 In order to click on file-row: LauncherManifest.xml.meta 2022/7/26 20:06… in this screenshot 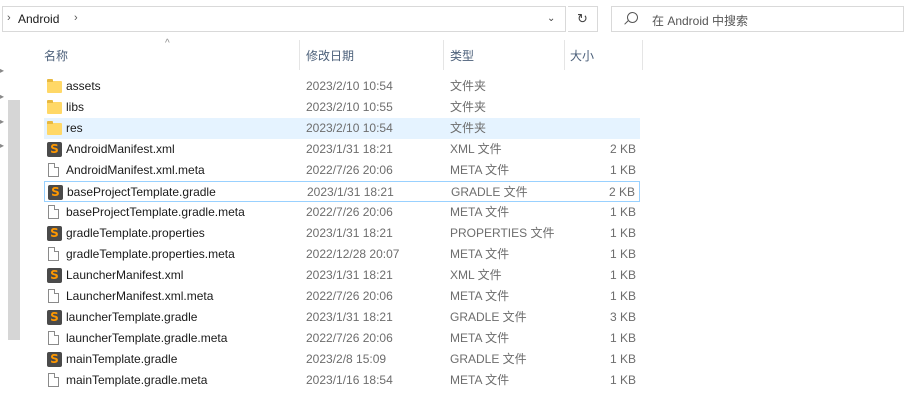, I will do `click(342, 296)`.